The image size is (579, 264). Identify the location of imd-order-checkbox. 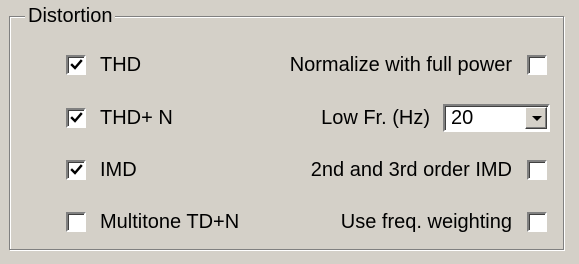
(537, 170).